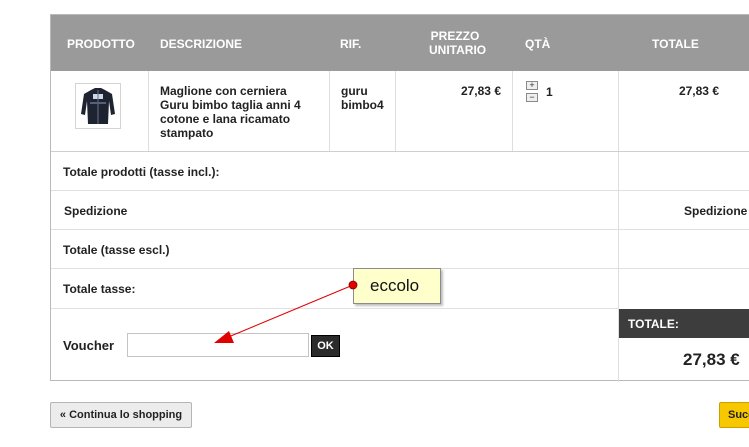  Describe the element at coordinates (354, 91) in the screenshot. I see `ref-line: guru` at that location.